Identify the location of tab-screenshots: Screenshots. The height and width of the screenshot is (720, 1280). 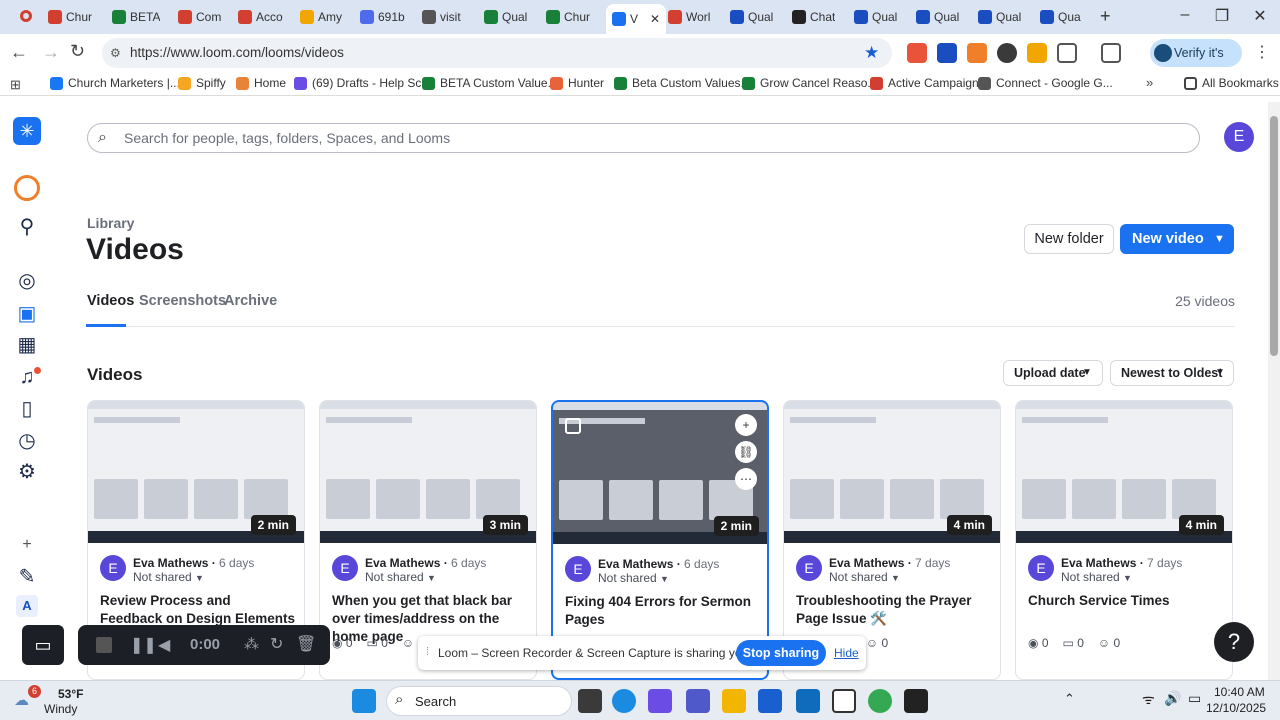
(182, 301).